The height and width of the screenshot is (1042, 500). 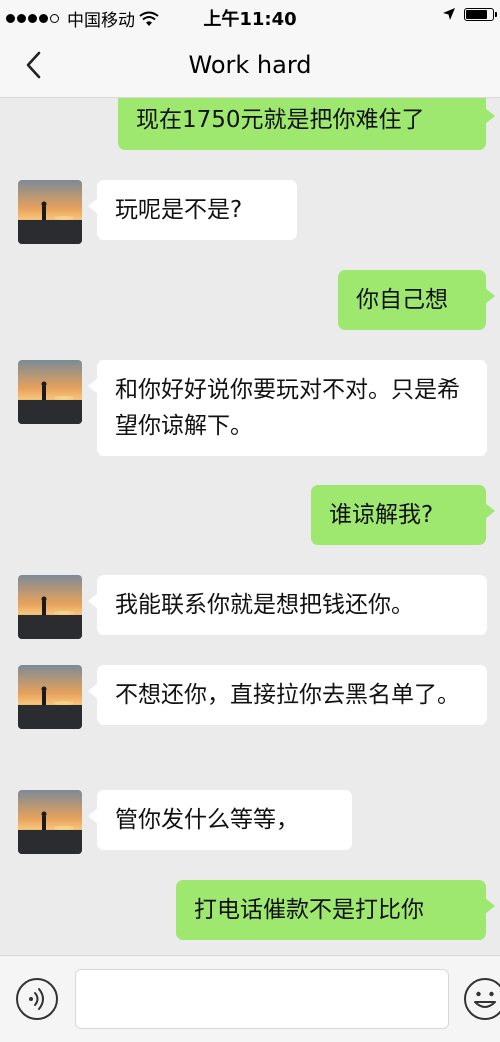 I want to click on input-bar, so click(x=250, y=998).